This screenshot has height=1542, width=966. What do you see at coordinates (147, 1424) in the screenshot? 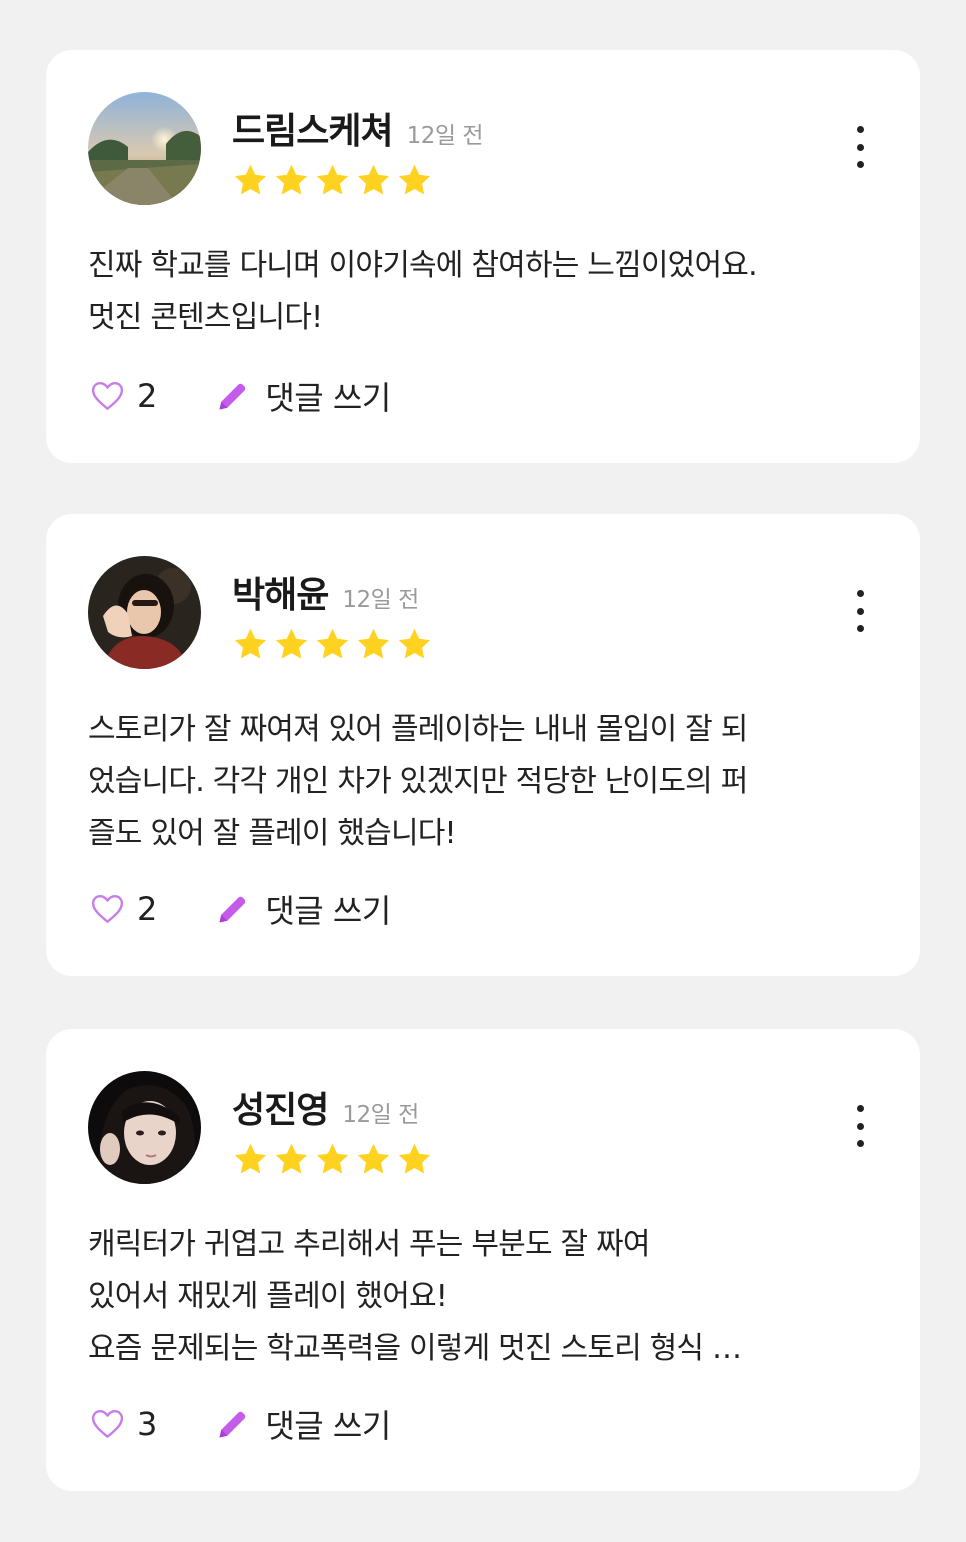
I see `like-count: 3` at bounding box center [147, 1424].